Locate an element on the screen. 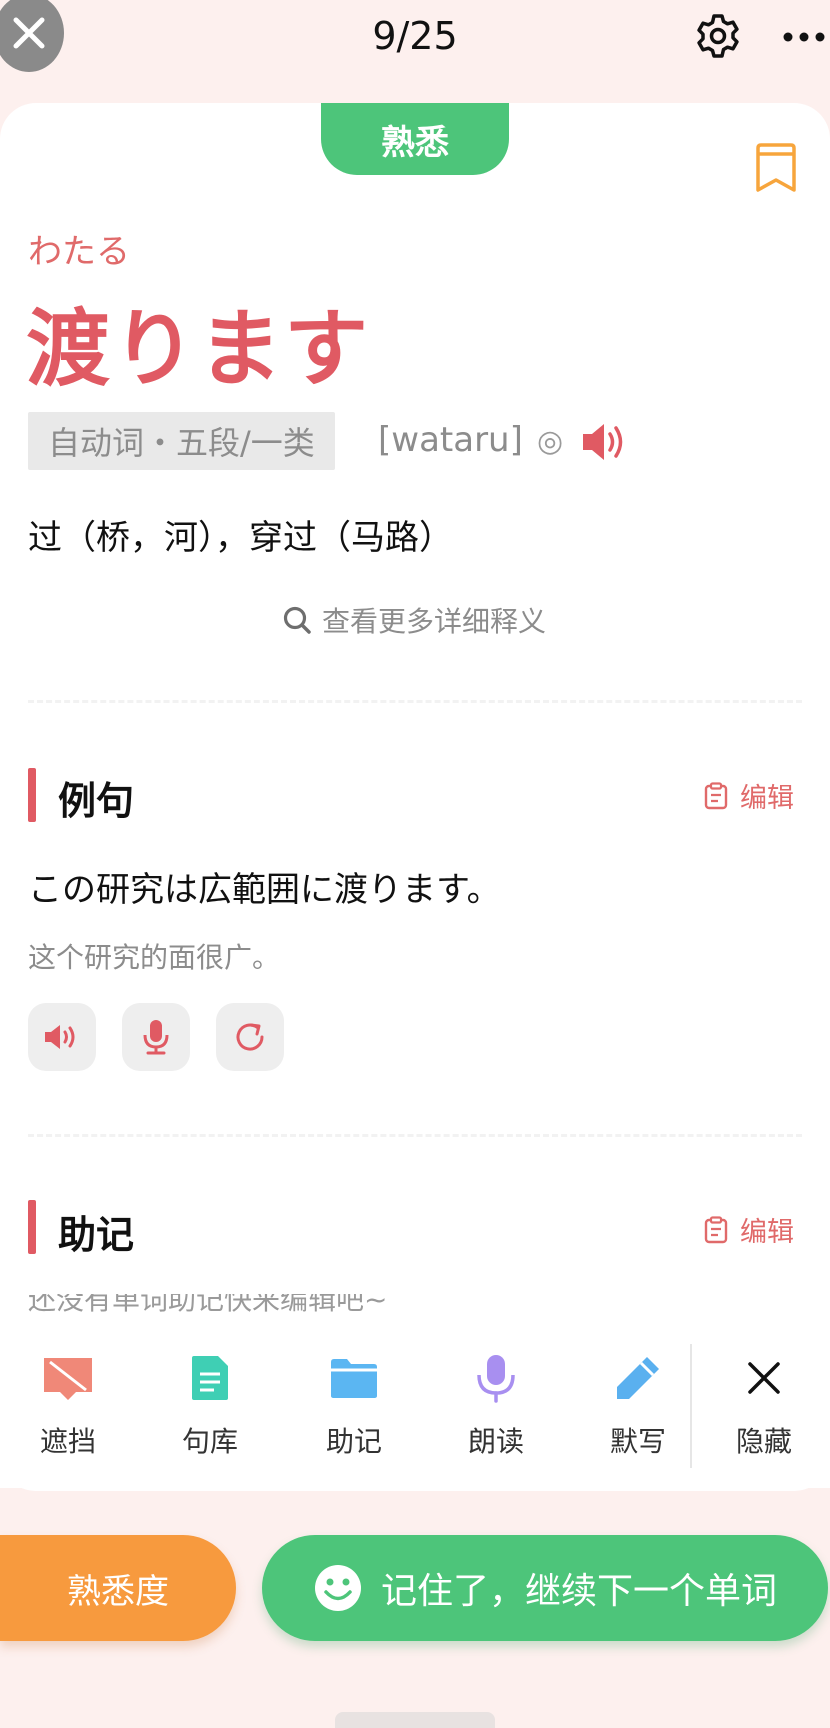 The width and height of the screenshot is (830, 1728). word-reading: わたる is located at coordinates (79, 252).